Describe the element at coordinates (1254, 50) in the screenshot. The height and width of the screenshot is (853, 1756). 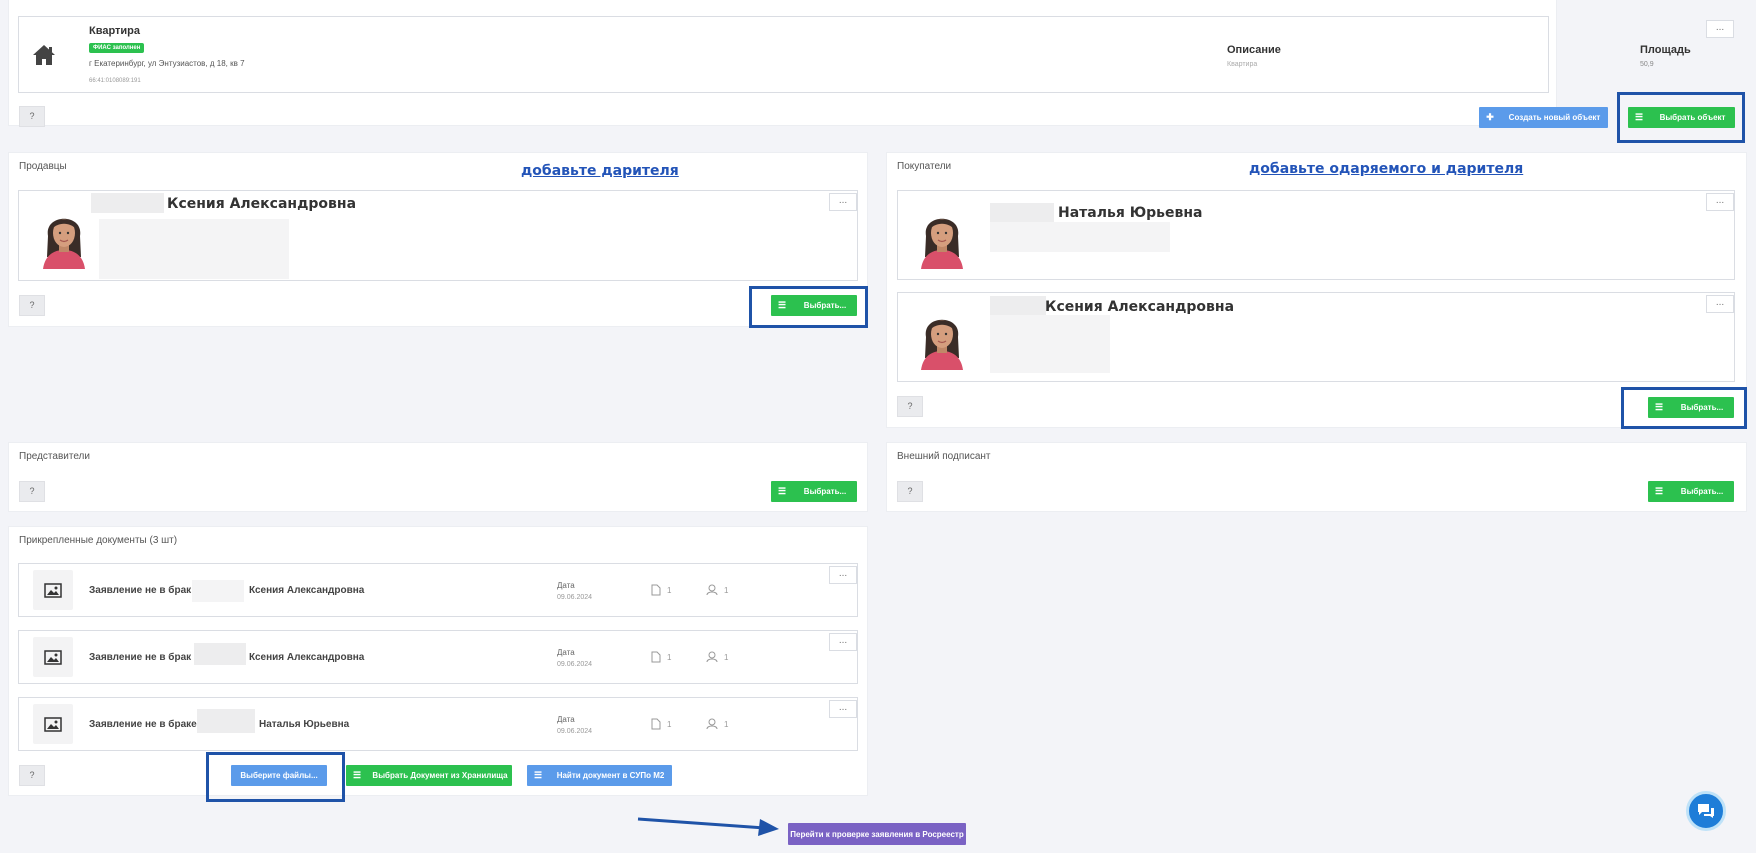
I see `description-label: Описание` at that location.